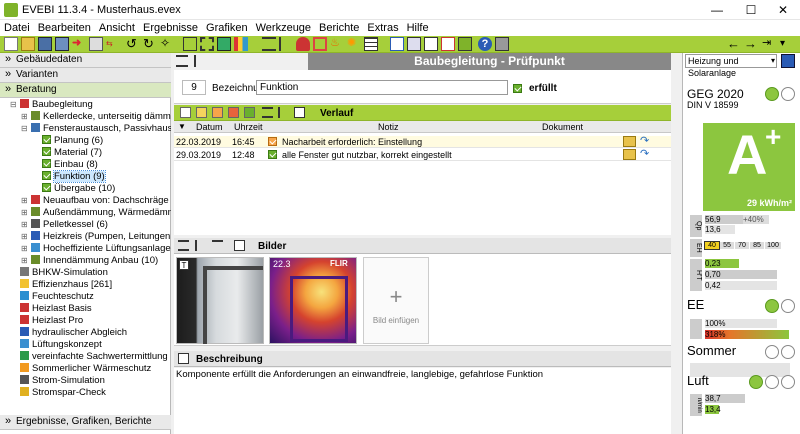  What do you see at coordinates (286, 44) in the screenshot?
I see `tree-icon` at bounding box center [286, 44].